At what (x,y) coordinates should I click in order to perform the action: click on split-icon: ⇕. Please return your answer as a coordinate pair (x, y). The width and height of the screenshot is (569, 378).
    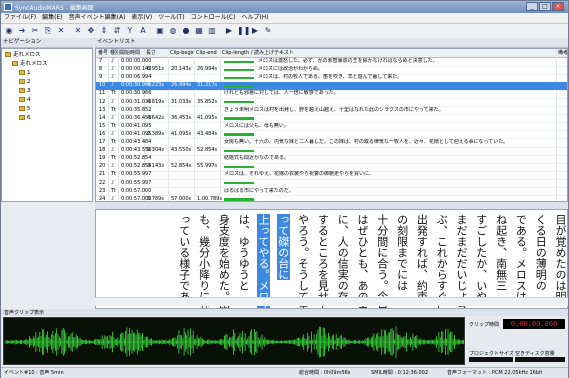
    Looking at the image, I should click on (104, 31).